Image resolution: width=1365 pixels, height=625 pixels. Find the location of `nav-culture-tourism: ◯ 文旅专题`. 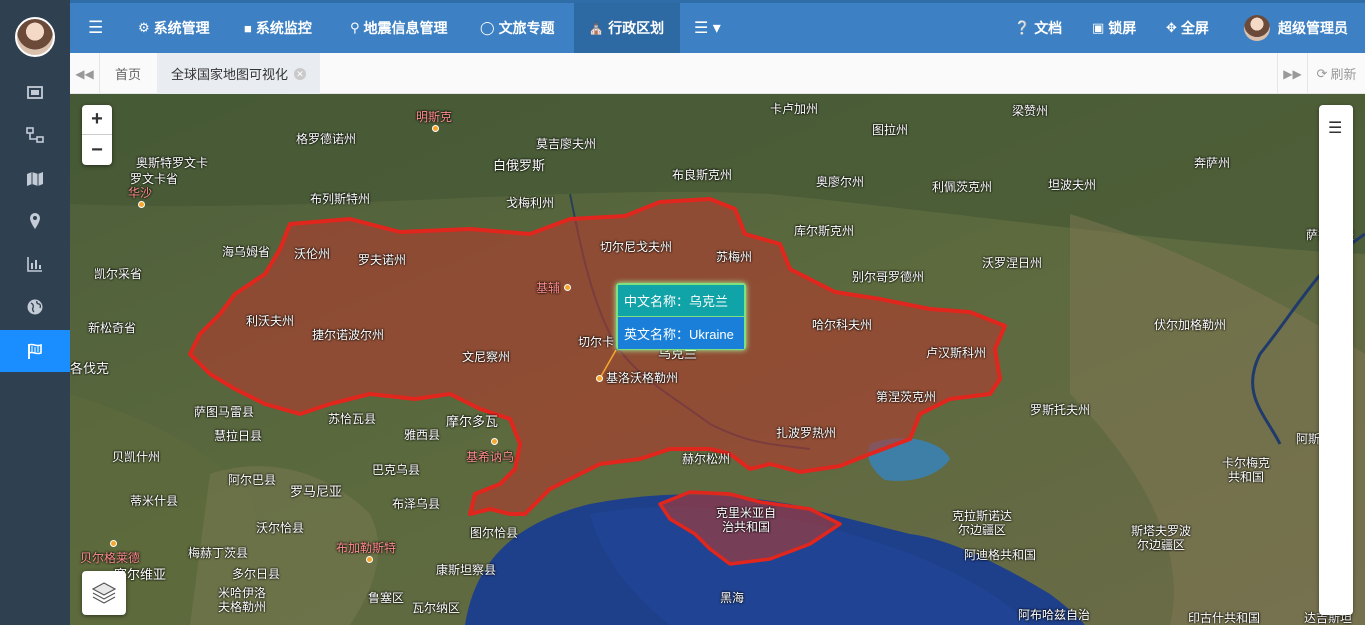

nav-culture-tourism: ◯ 文旅专题 is located at coordinates (517, 28).